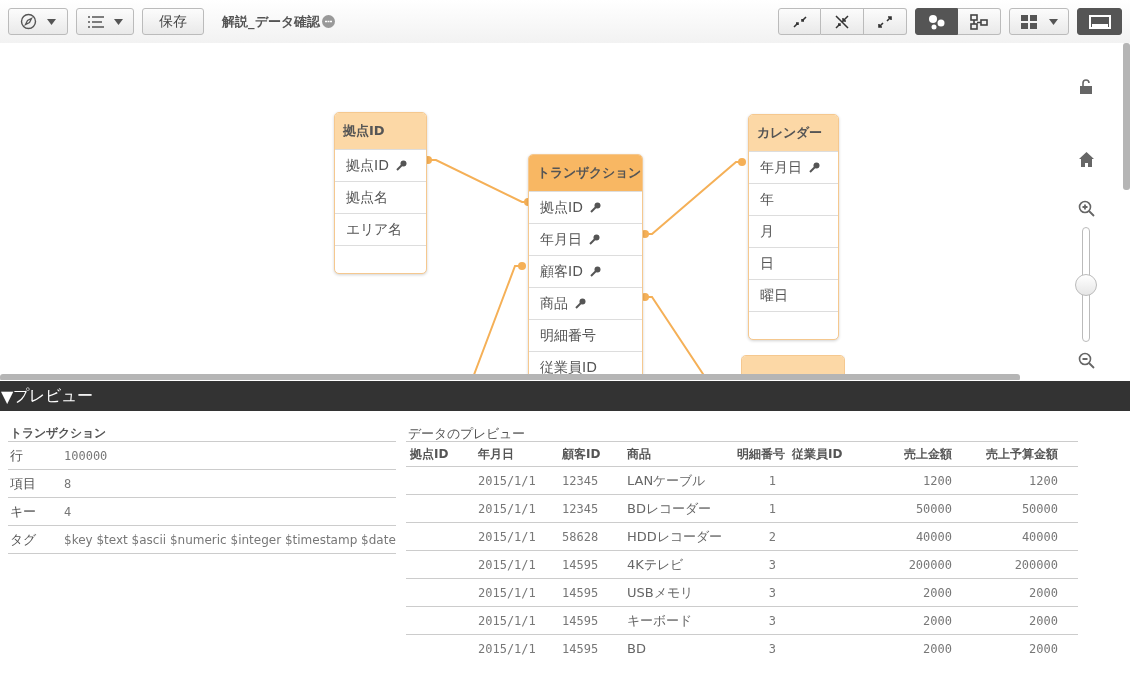 The image size is (1130, 676). What do you see at coordinates (836, 454) in the screenshot?
I see `column-header: 従業員ID` at bounding box center [836, 454].